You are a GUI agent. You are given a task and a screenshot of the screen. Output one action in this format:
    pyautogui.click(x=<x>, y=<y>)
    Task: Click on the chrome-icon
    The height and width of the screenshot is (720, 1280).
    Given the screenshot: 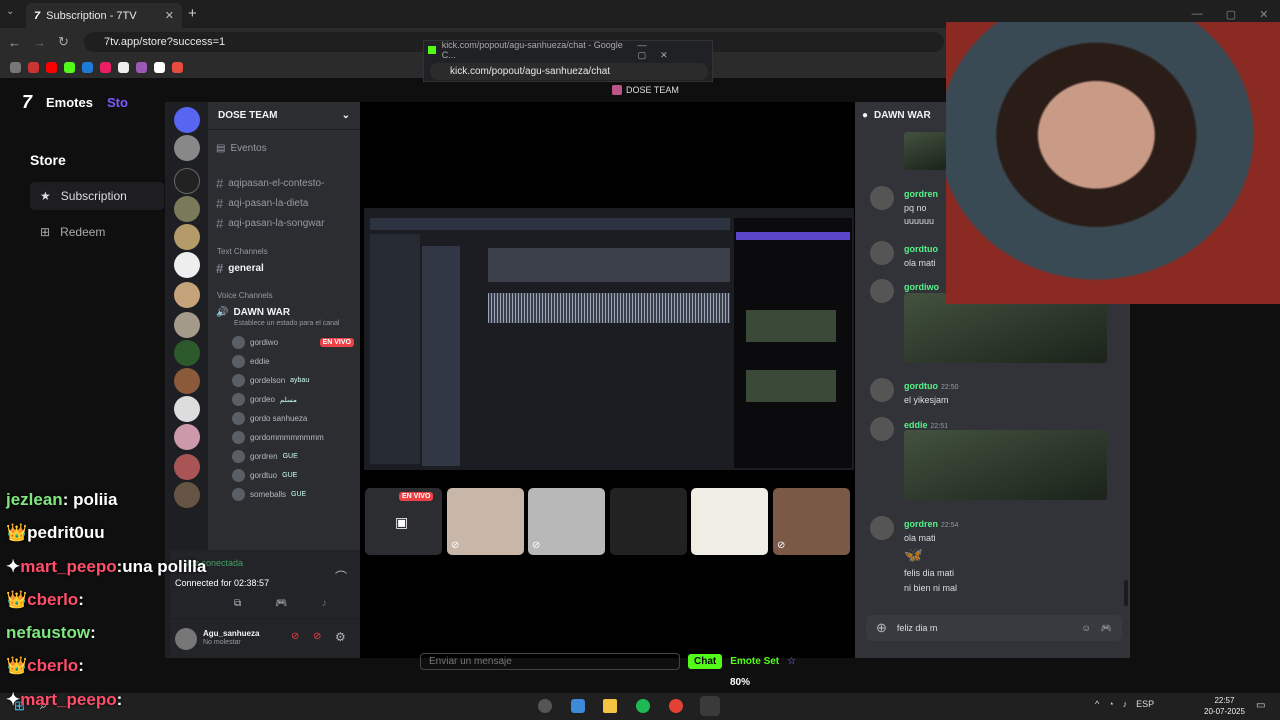 What is the action you would take?
    pyautogui.click(x=676, y=706)
    